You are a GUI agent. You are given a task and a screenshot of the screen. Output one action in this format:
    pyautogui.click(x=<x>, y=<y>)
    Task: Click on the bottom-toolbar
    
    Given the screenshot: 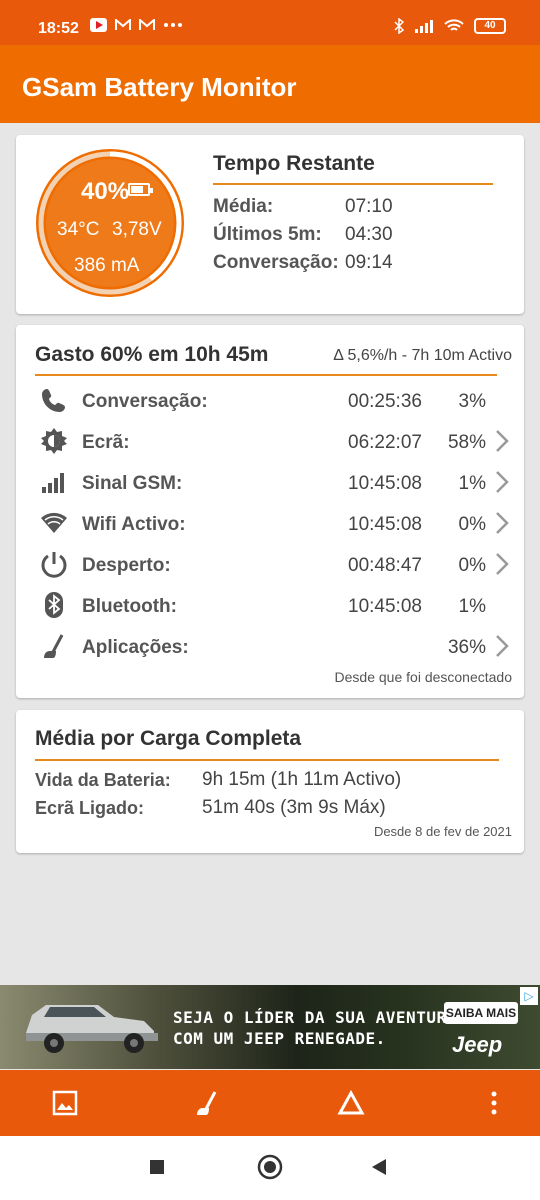 What is the action you would take?
    pyautogui.click(x=270, y=1103)
    